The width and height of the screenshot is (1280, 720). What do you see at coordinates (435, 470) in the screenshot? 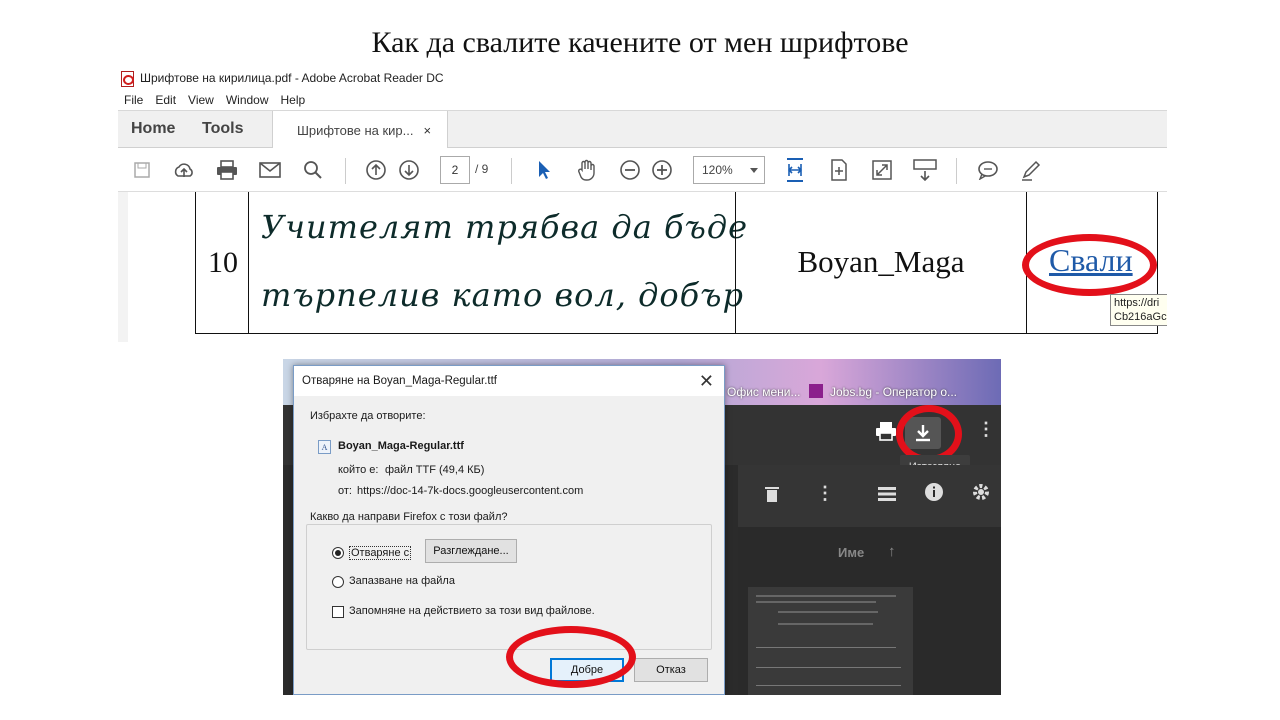
I see `file-type-value: файл TTF (49,4 КБ)` at bounding box center [435, 470].